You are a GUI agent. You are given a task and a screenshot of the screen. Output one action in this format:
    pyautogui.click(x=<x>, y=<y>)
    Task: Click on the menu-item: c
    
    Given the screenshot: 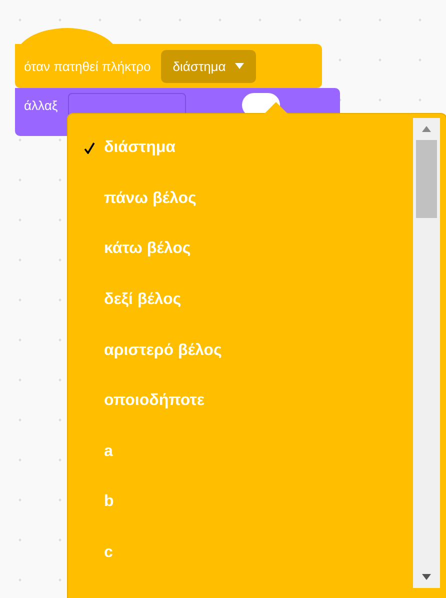 What is the action you would take?
    pyautogui.click(x=240, y=553)
    